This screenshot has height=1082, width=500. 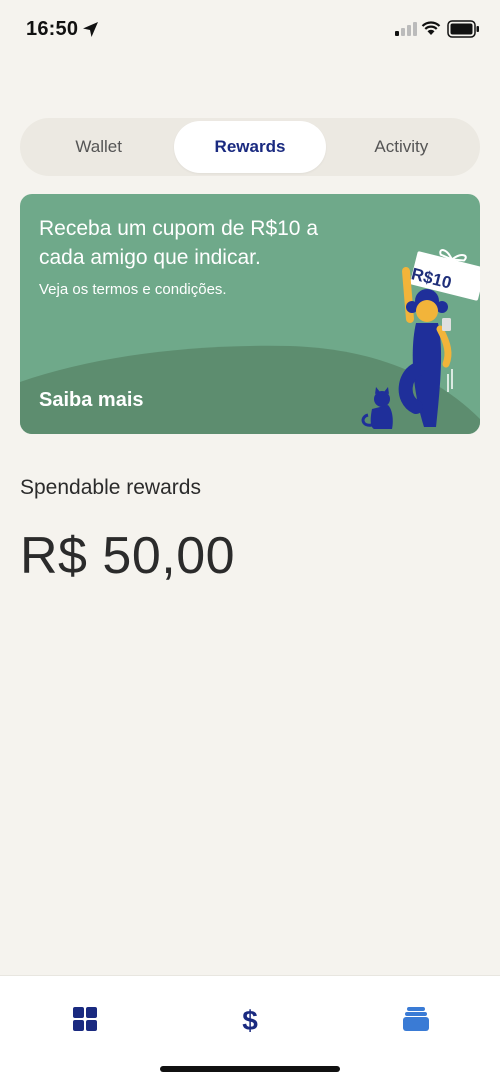 What do you see at coordinates (133, 289) in the screenshot?
I see `promo-terms-link: Veja os termos e condições.` at bounding box center [133, 289].